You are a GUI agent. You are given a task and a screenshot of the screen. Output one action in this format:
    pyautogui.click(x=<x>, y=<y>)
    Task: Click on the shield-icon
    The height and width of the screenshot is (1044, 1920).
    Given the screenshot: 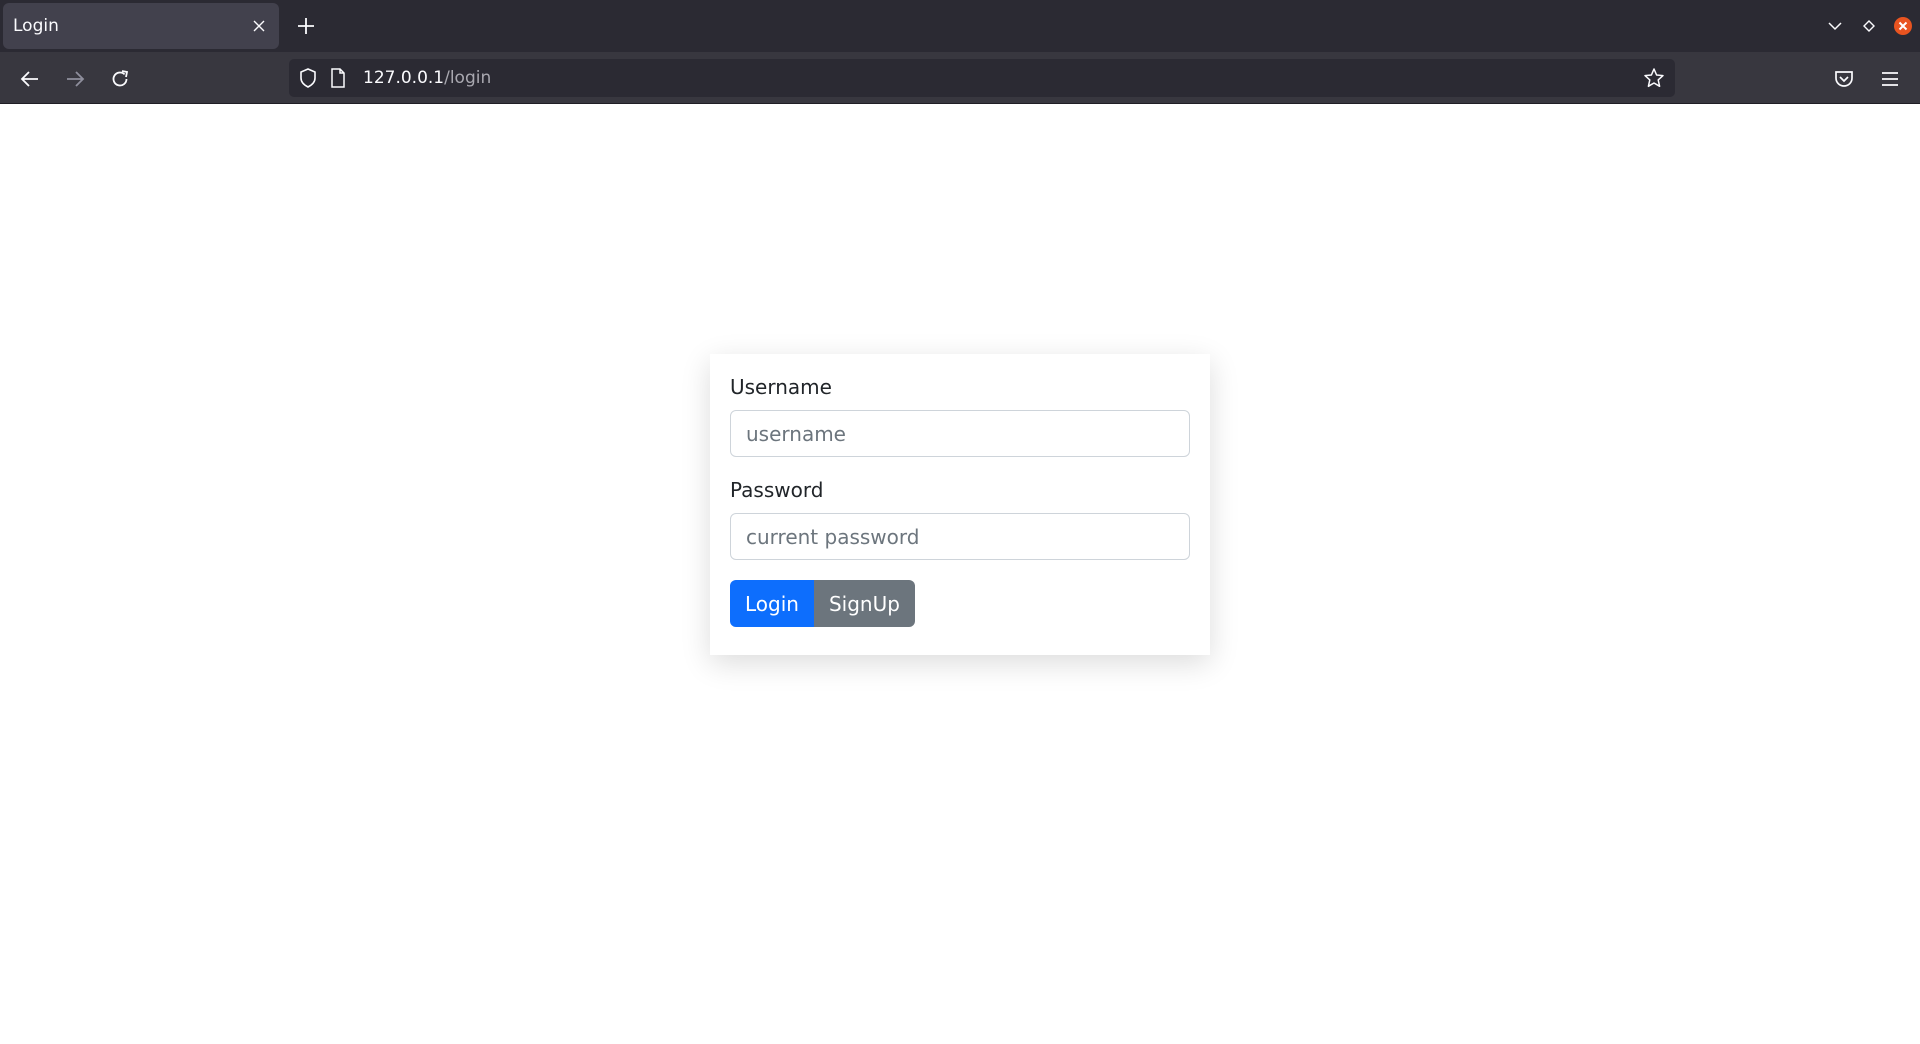 What is the action you would take?
    pyautogui.click(x=308, y=78)
    